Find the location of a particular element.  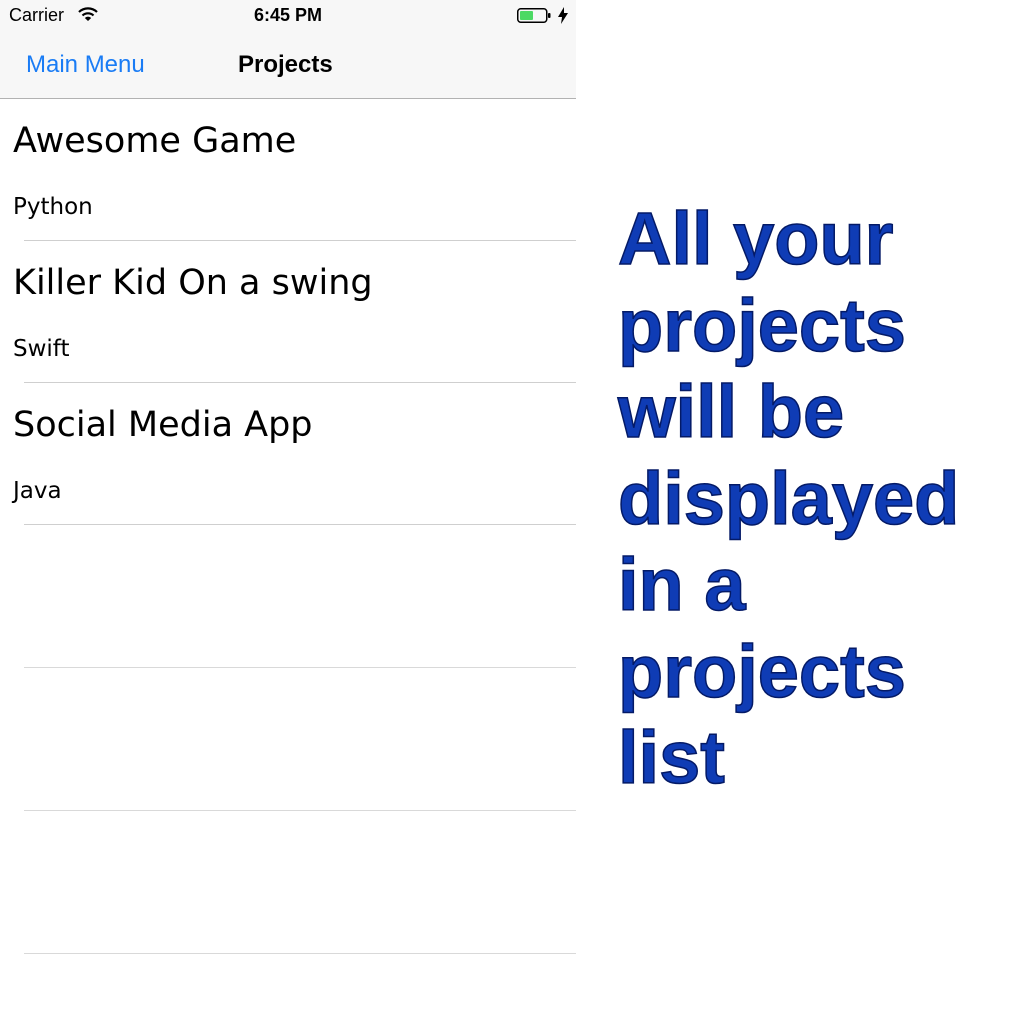

project-language: Python is located at coordinates (53, 207).